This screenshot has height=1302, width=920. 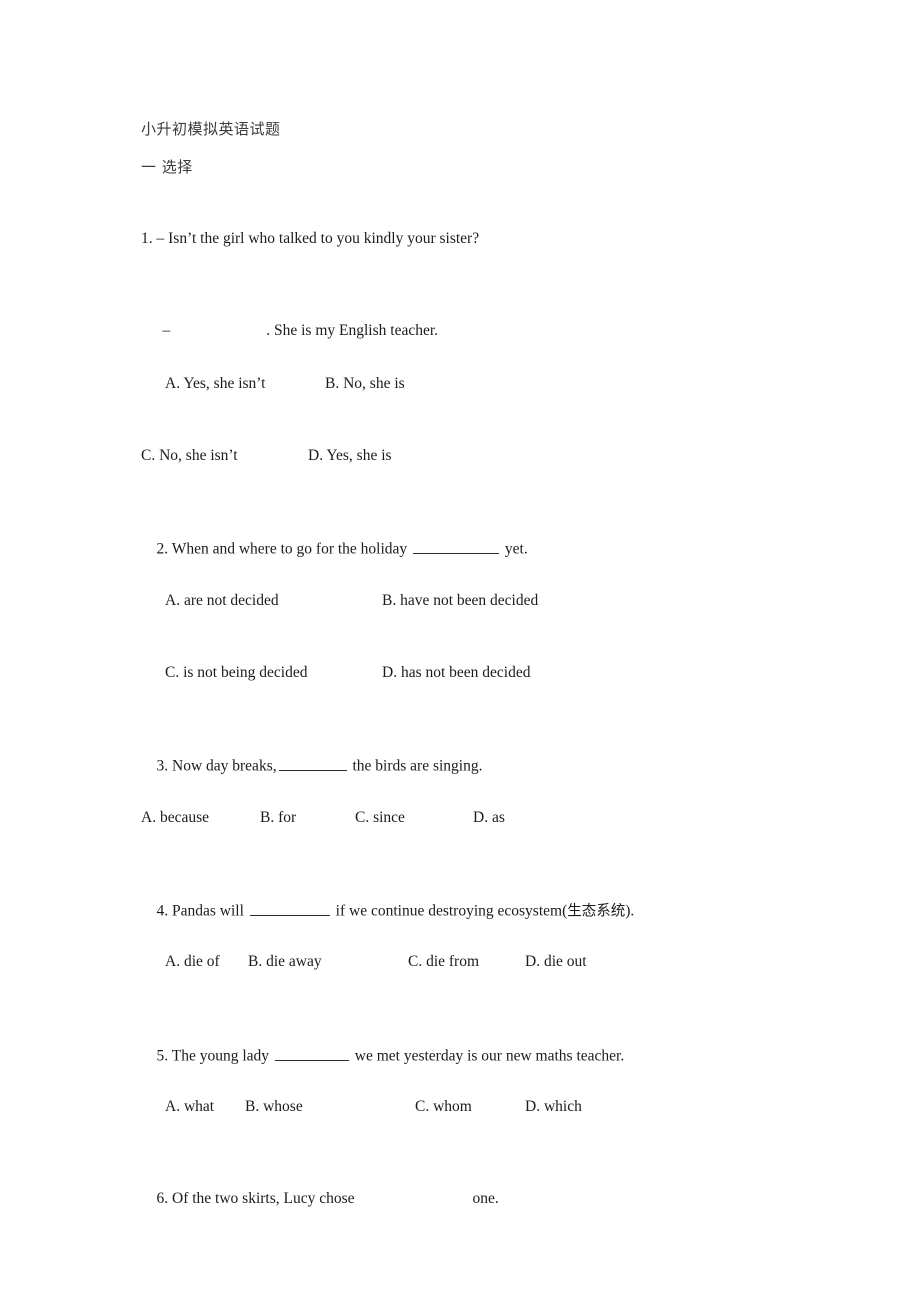 I want to click on question-4-option-b: B. die away, so click(x=285, y=962).